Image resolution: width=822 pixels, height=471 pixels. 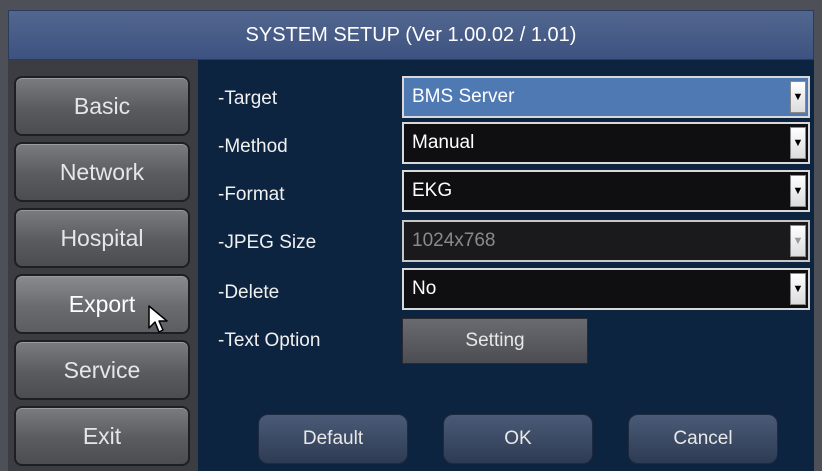 I want to click on format-label: -Format, so click(x=251, y=194).